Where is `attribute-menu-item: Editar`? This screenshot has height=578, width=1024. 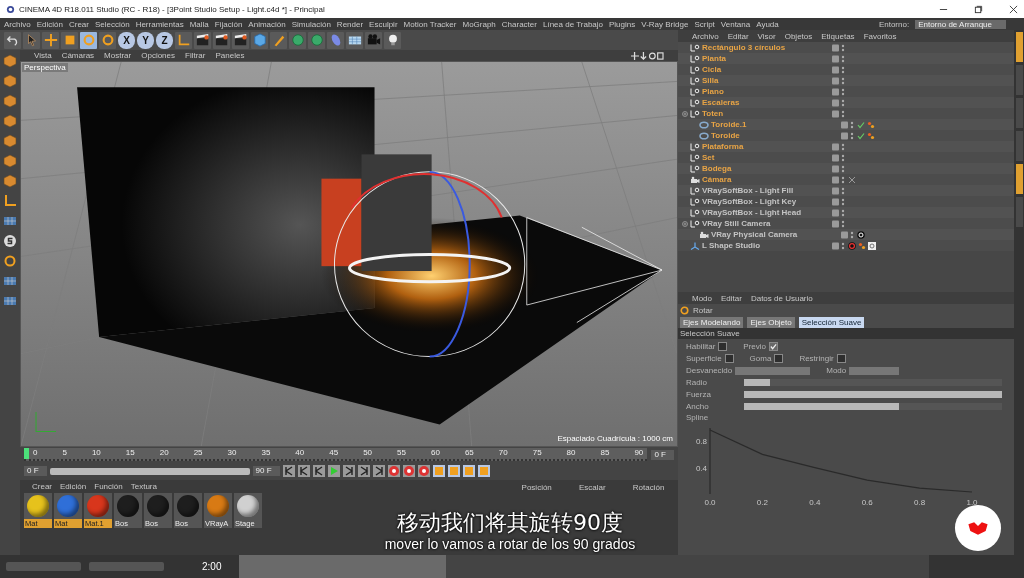 attribute-menu-item: Editar is located at coordinates (731, 298).